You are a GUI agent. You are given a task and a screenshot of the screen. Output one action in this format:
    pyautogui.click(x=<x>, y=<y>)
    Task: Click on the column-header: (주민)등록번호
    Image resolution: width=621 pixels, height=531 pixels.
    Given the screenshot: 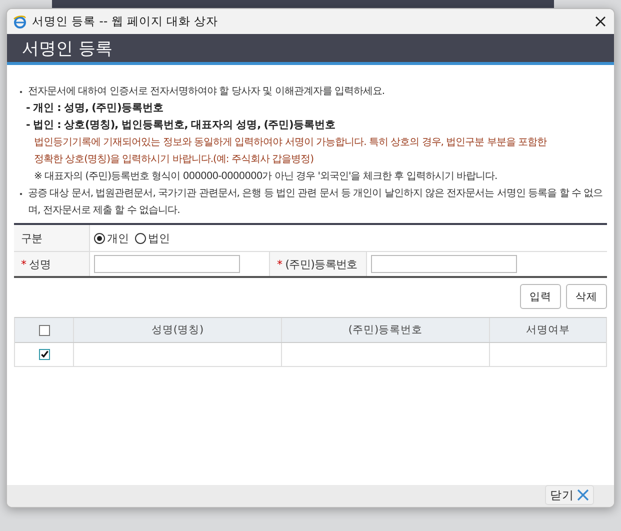 What is the action you would take?
    pyautogui.click(x=386, y=330)
    